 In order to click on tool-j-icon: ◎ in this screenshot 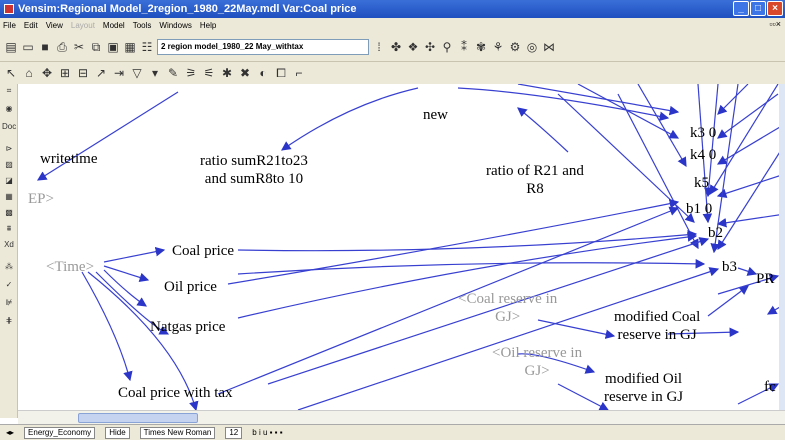, I will do `click(532, 47)`.